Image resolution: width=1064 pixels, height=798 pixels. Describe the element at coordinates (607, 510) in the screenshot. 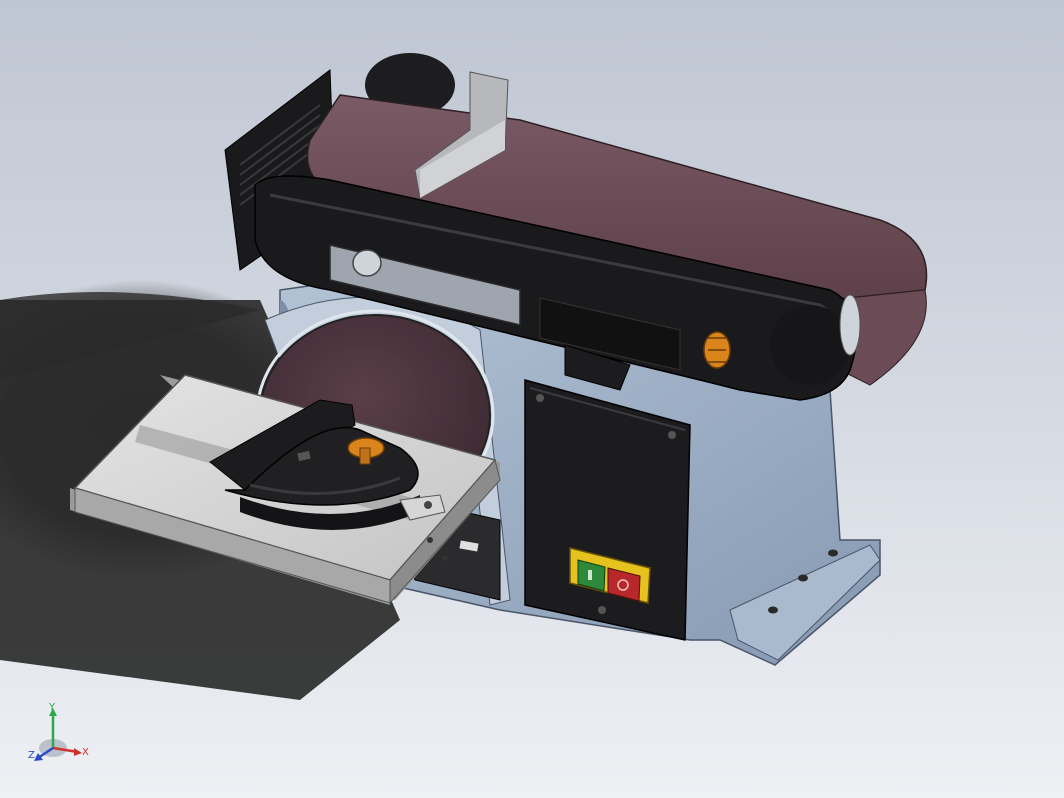

I see `switch-panel` at that location.